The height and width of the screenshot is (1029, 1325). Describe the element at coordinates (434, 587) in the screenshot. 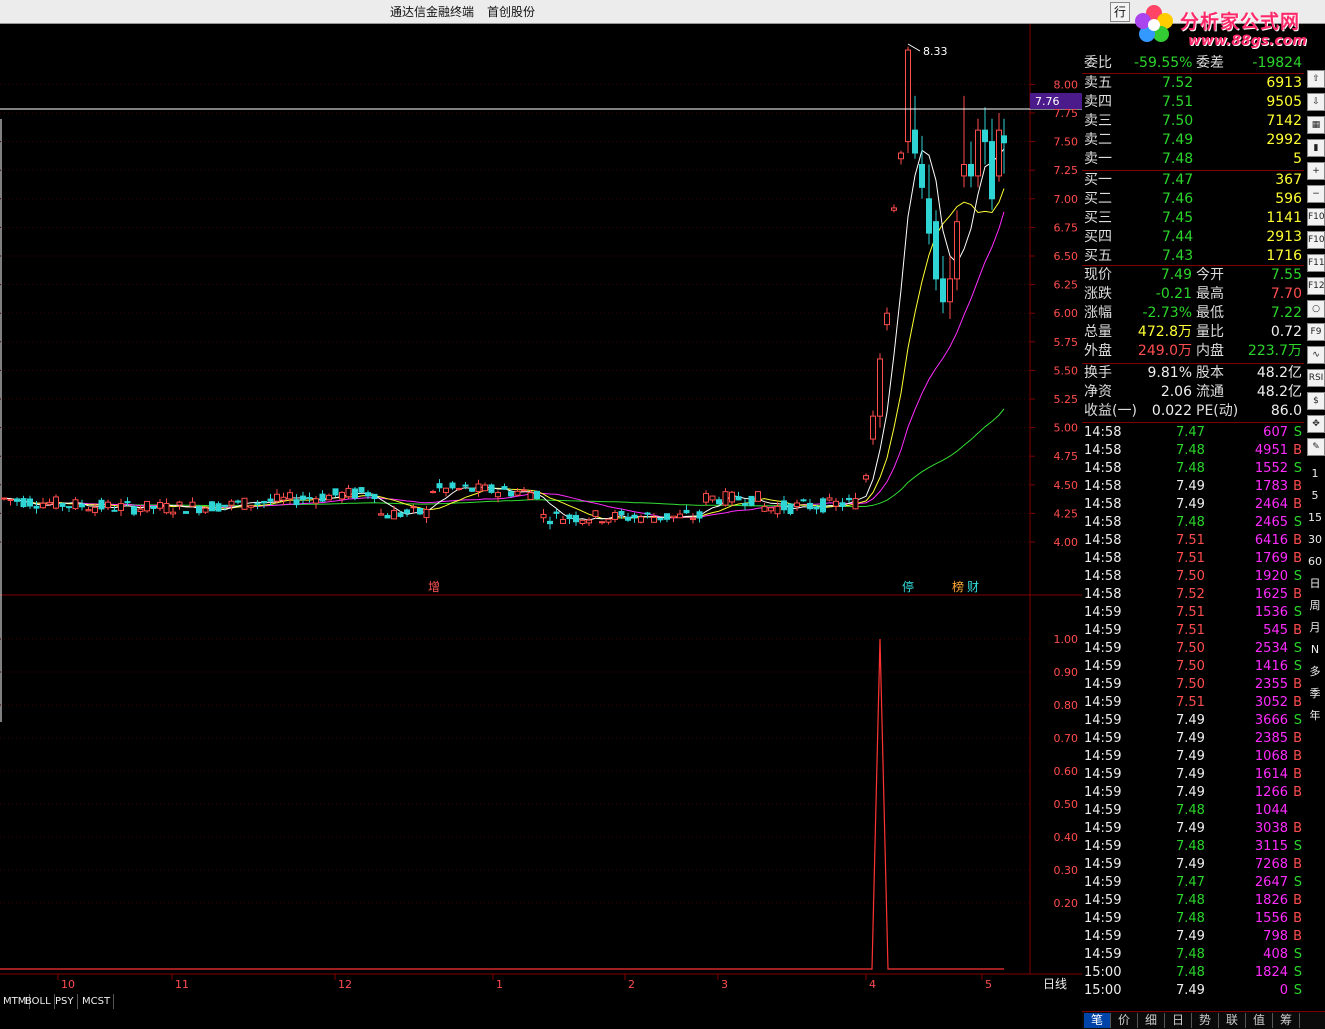

I see `event-marker-zeng: 增` at that location.